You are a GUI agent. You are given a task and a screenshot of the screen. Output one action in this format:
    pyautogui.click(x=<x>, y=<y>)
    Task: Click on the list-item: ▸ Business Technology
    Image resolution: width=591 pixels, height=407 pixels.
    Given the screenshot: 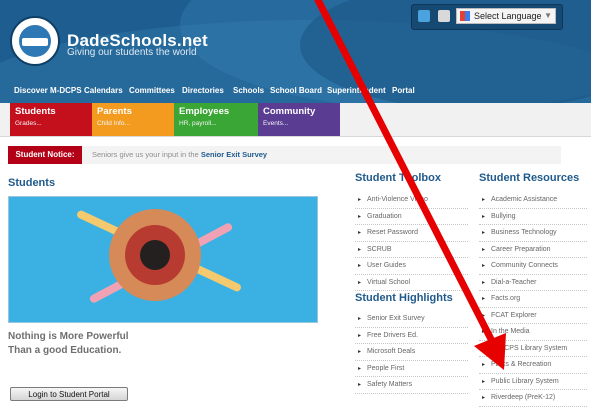 What is the action you would take?
    pyautogui.click(x=533, y=233)
    